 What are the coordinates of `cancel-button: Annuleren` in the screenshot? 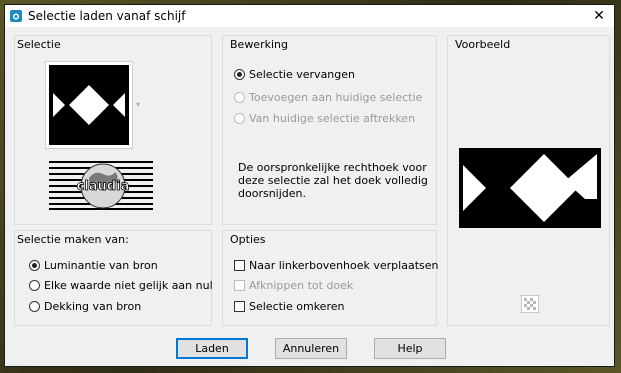 It's located at (311, 348).